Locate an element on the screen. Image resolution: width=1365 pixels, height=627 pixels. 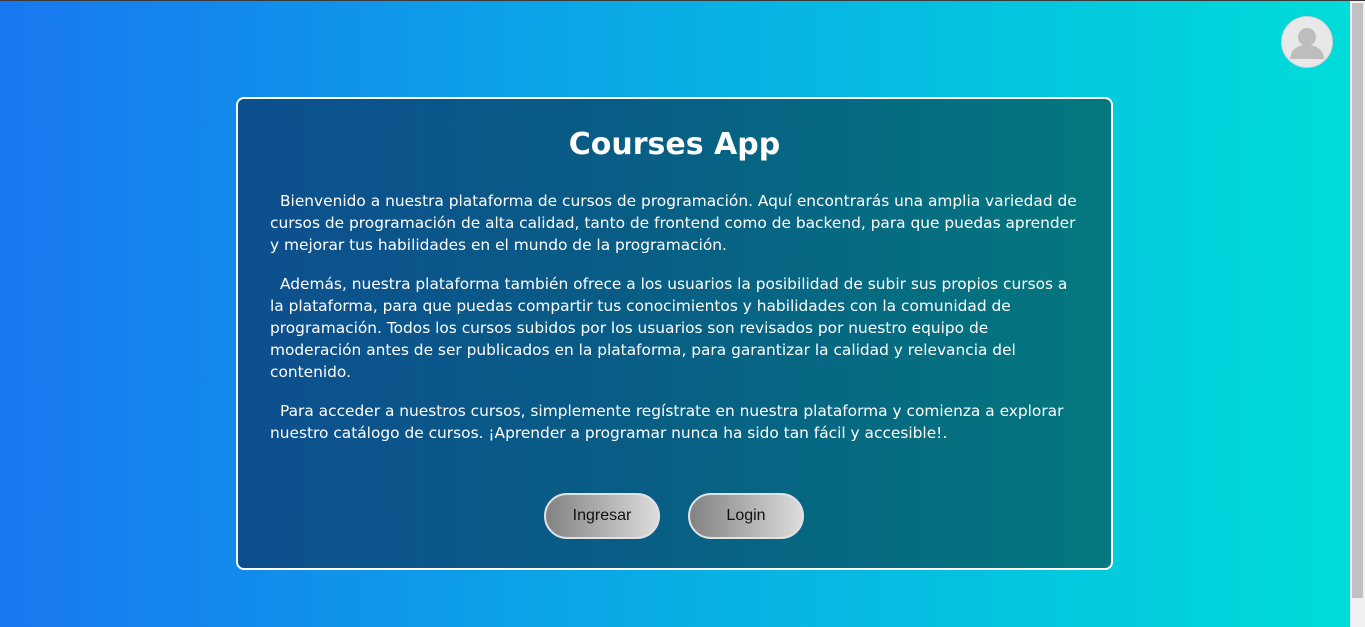
vertical-scrollbar is located at coordinates (1357, 314).